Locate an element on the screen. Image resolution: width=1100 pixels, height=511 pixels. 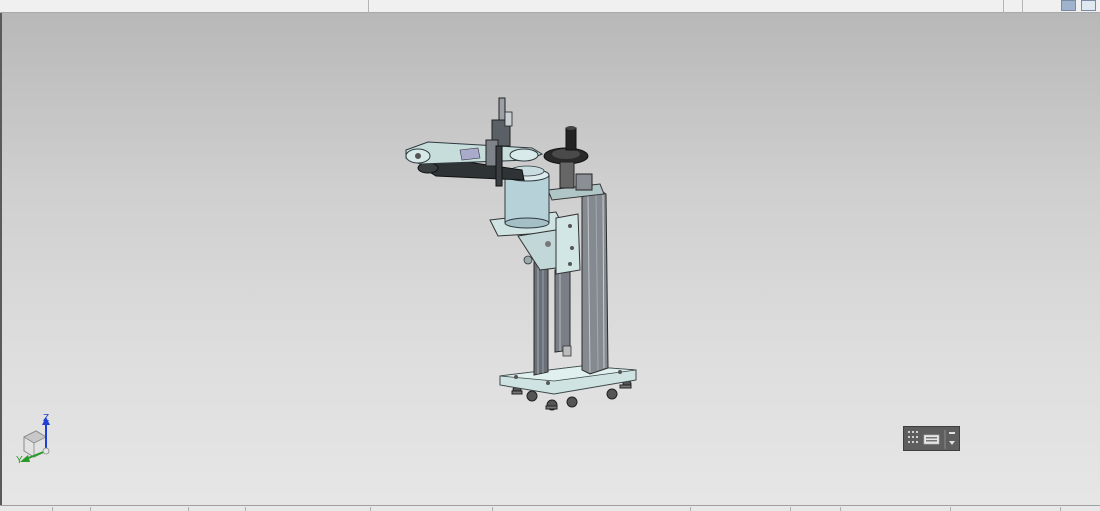
orientation-triad: Z Y is located at coordinates (39, 436).